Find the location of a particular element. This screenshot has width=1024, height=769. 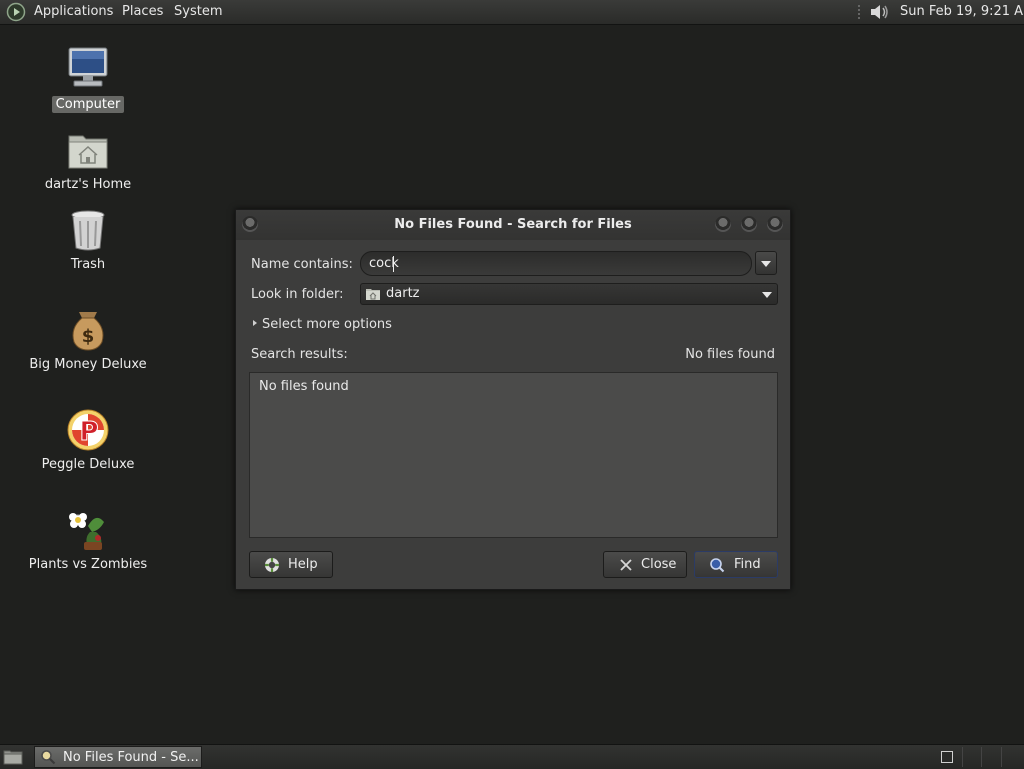

menu-system: System is located at coordinates (198, 11).